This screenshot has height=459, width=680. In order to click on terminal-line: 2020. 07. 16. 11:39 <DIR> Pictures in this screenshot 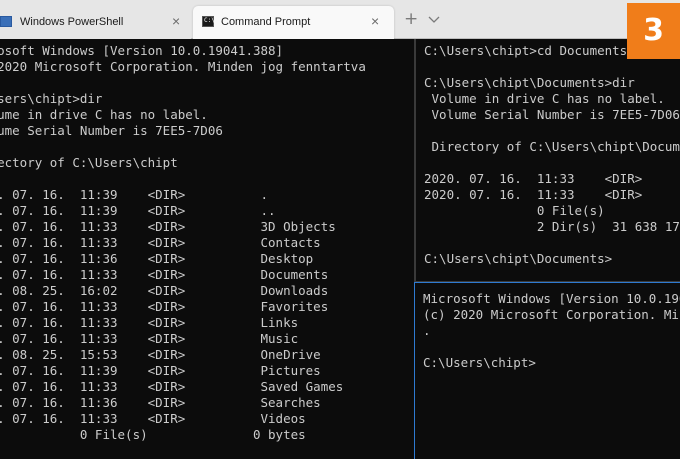, I will do `click(160, 370)`.